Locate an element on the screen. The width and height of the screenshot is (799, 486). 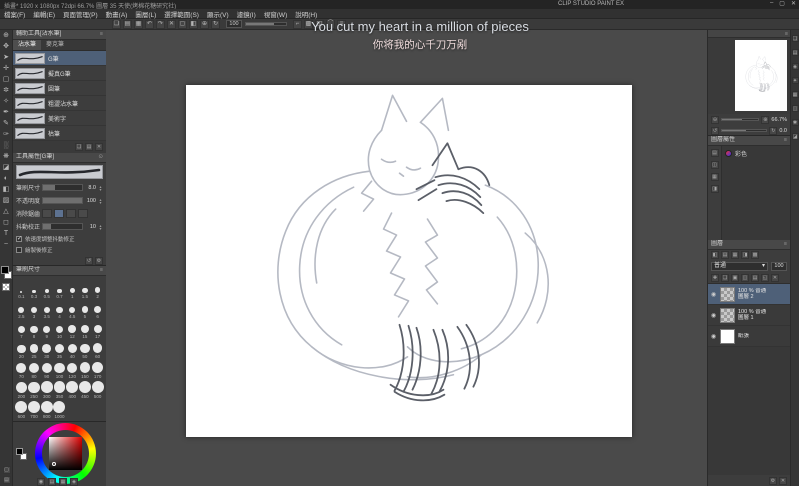
color-cursor-icon is located at coordinates (54, 464).